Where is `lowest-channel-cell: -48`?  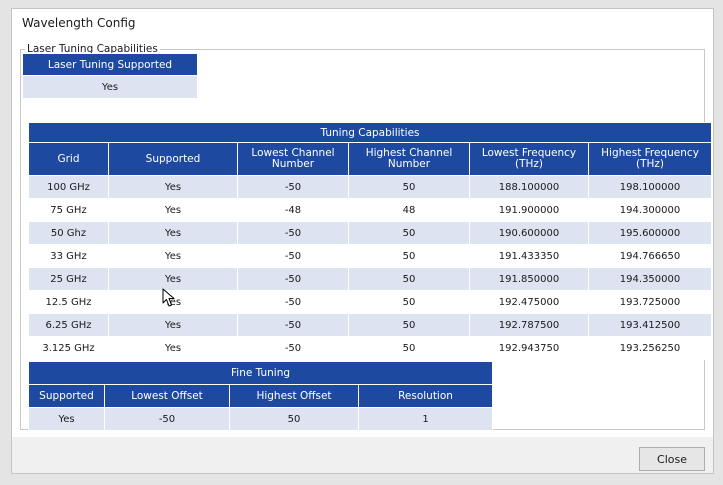
lowest-channel-cell: -48 is located at coordinates (293, 210).